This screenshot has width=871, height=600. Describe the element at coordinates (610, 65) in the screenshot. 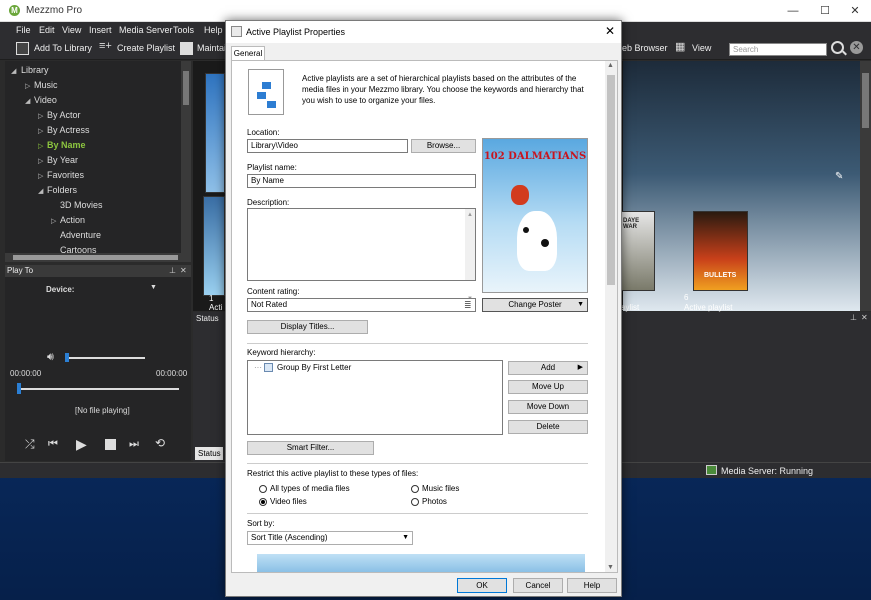

I see `scroll-up-icon: ▲` at that location.